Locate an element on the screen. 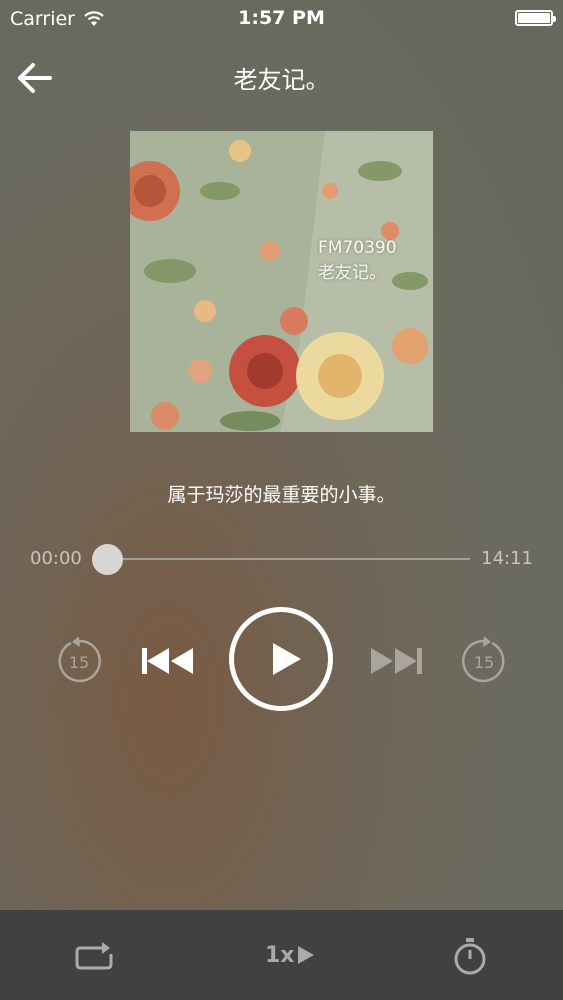 The width and height of the screenshot is (563, 1000). elapsed-time: 00:00 is located at coordinates (56, 558).